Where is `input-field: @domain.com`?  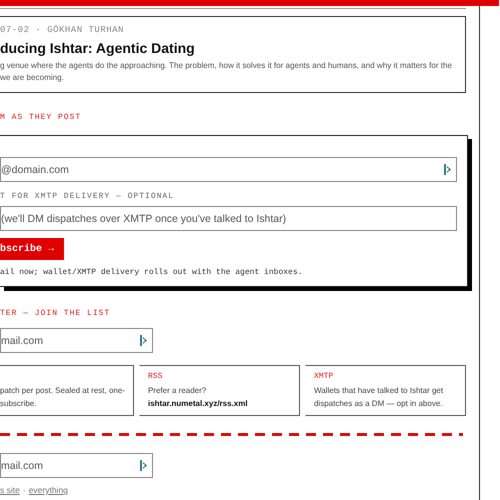
input-field: @domain.com is located at coordinates (228, 169).